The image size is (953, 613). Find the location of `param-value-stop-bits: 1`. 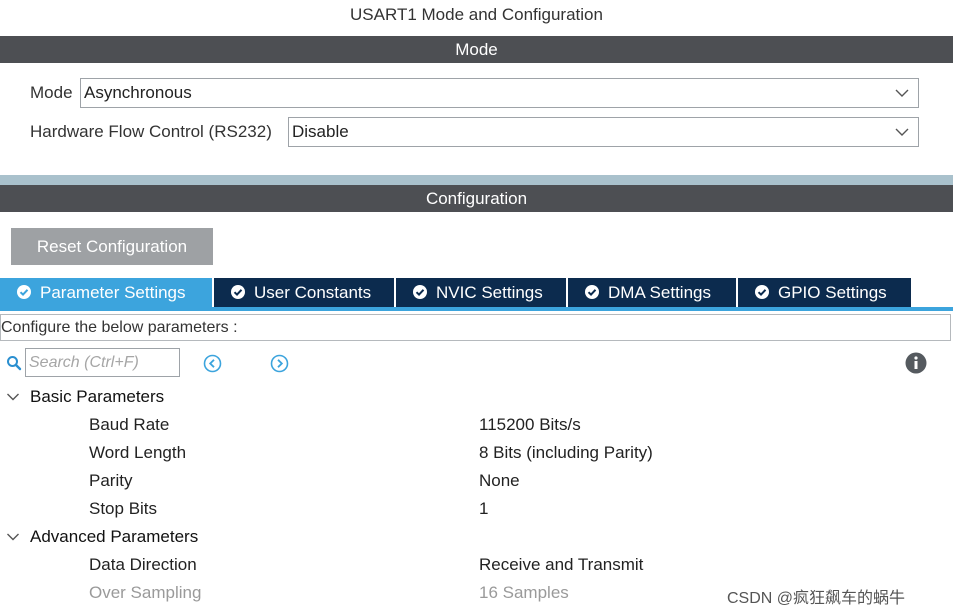

param-value-stop-bits: 1 is located at coordinates (483, 509).